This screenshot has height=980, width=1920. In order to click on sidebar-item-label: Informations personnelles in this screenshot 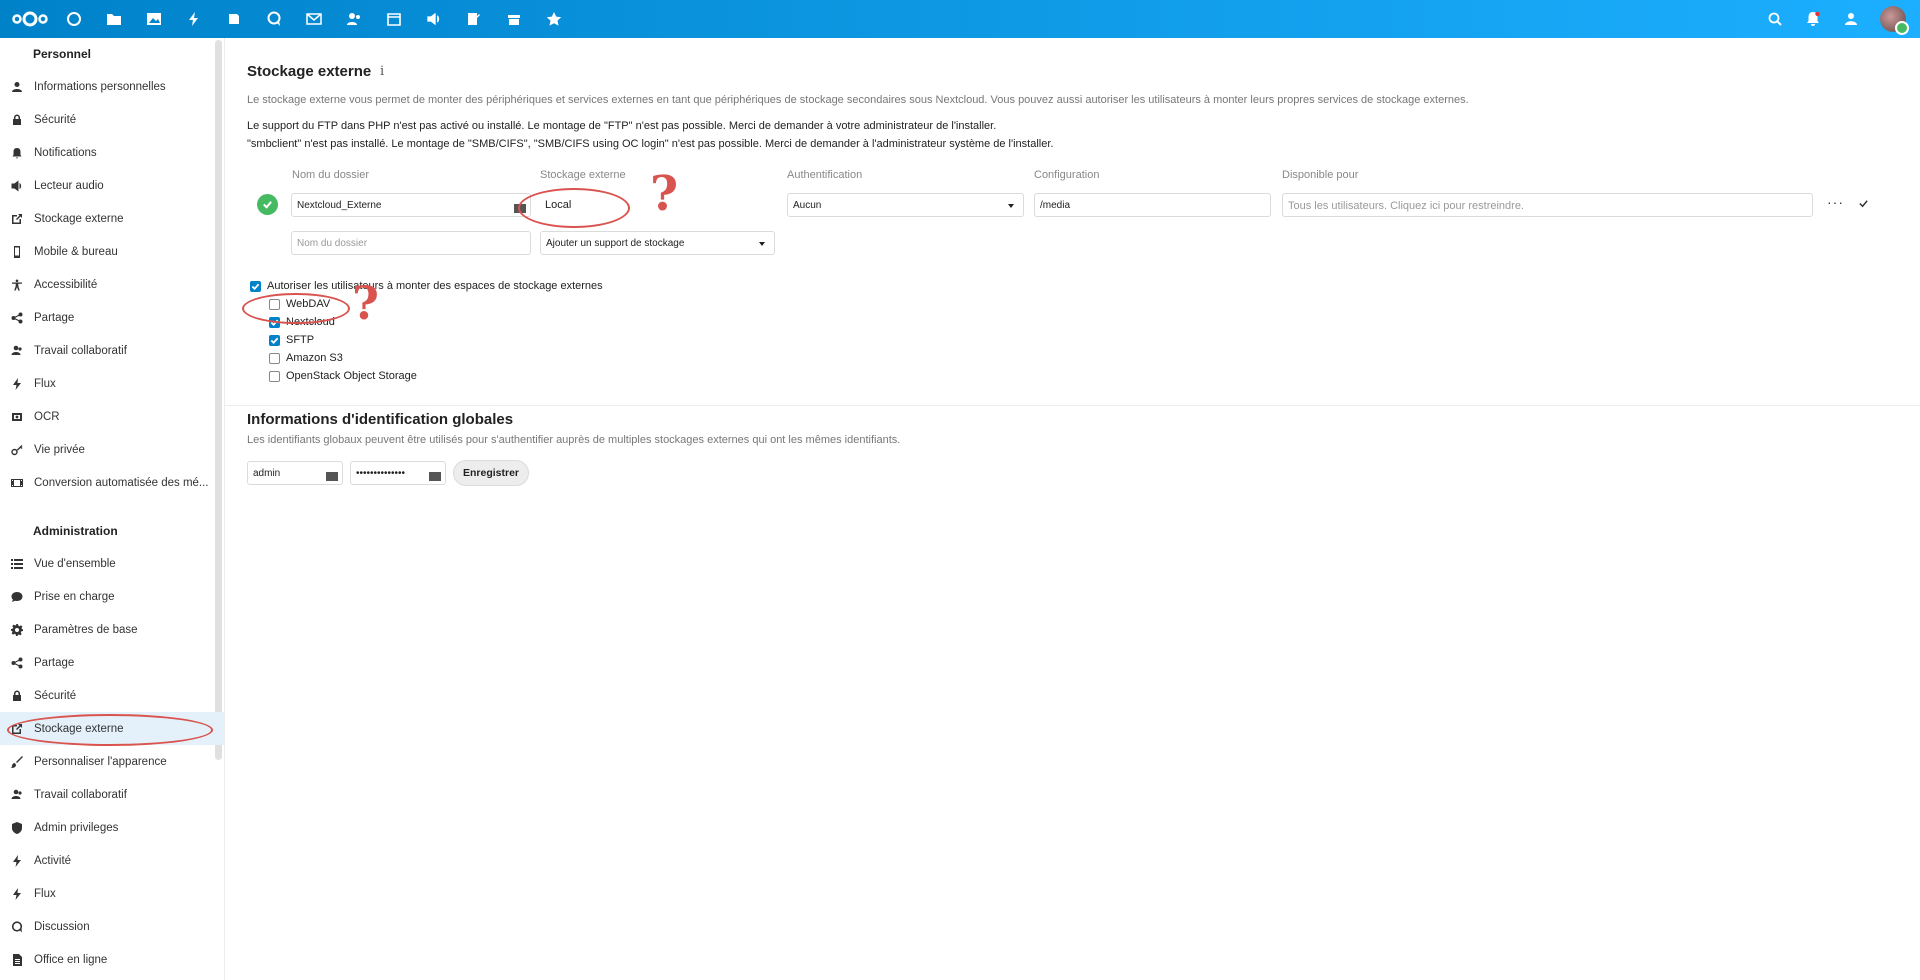, I will do `click(100, 86)`.